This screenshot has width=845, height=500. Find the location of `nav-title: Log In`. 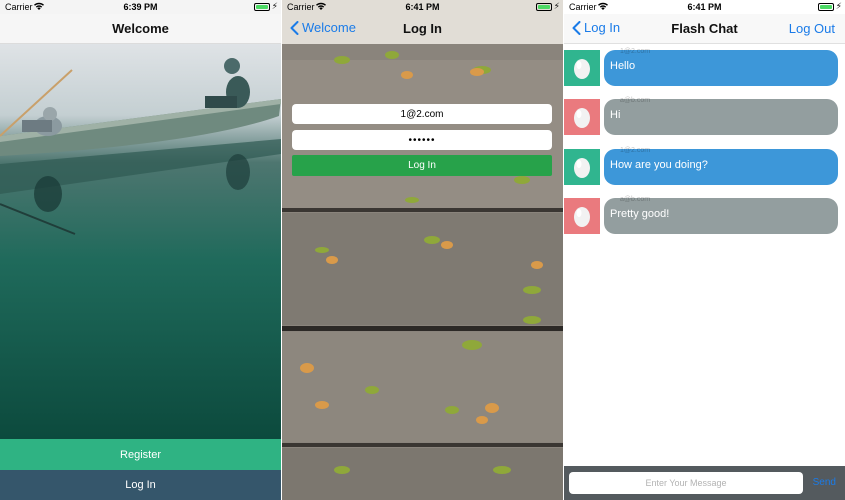

nav-title: Log In is located at coordinates (422, 28).